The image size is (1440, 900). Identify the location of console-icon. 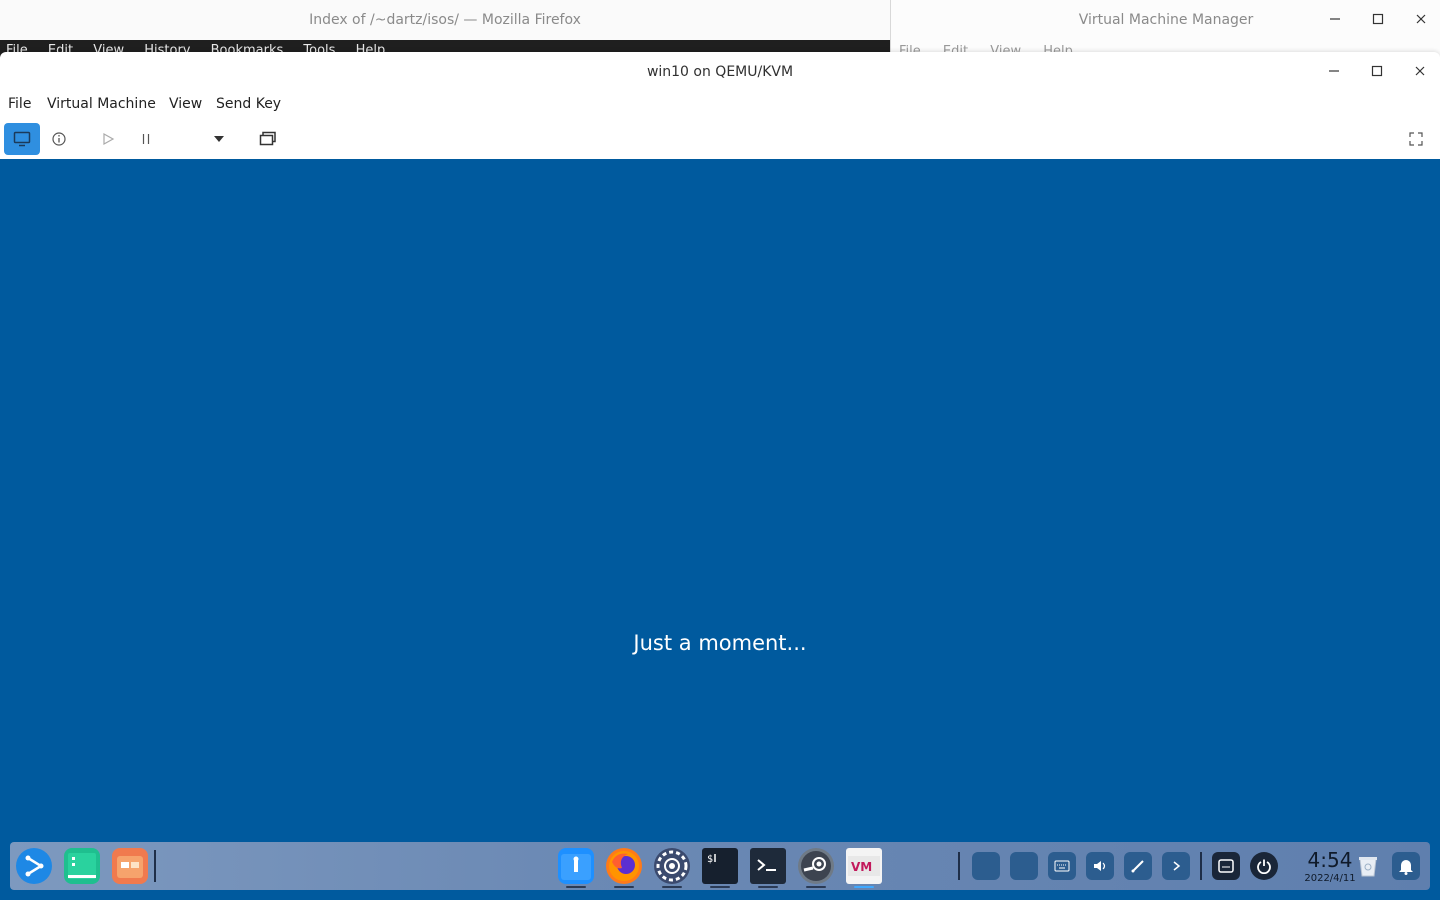
(22, 139).